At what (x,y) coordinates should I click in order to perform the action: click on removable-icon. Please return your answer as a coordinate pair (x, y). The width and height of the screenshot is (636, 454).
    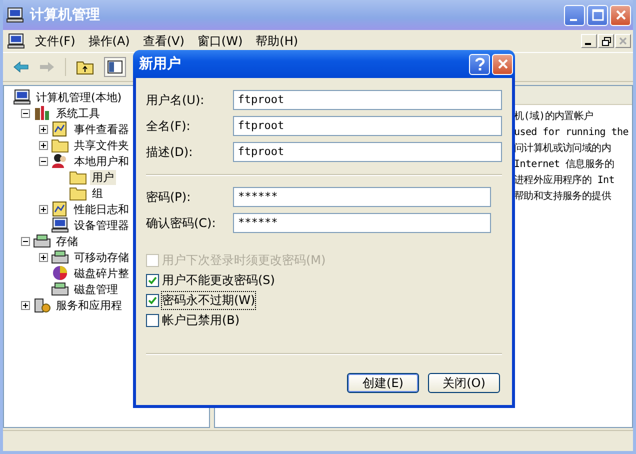
    Looking at the image, I should click on (60, 257).